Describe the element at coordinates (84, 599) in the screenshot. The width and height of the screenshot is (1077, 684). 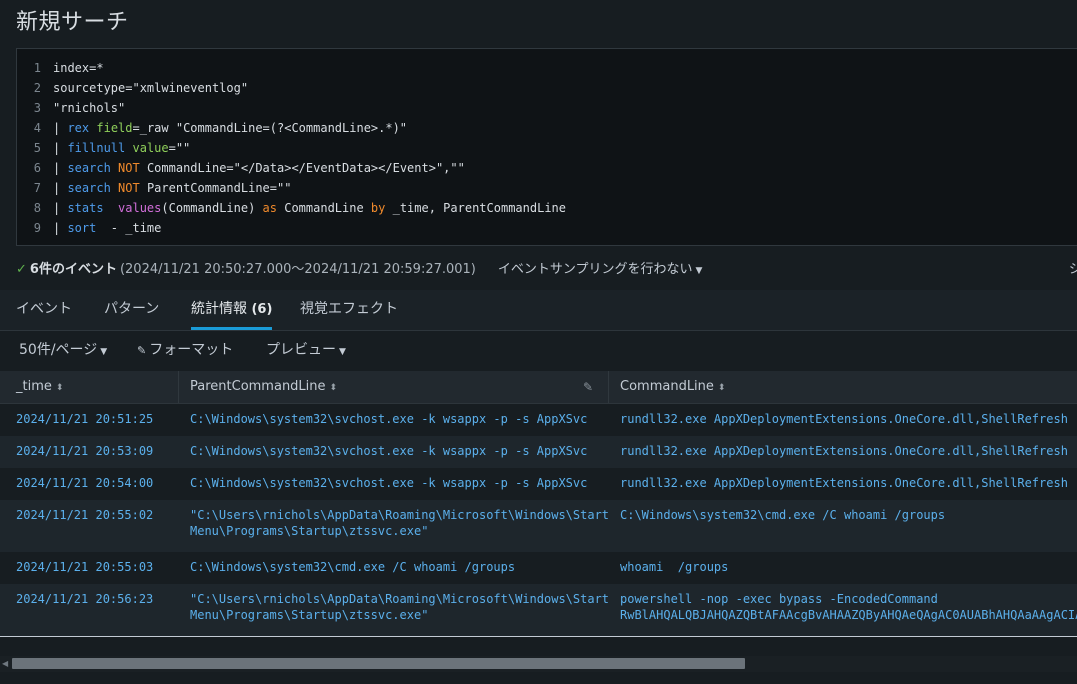
I see `time-cell: 2024/11/21 20:56:23` at that location.